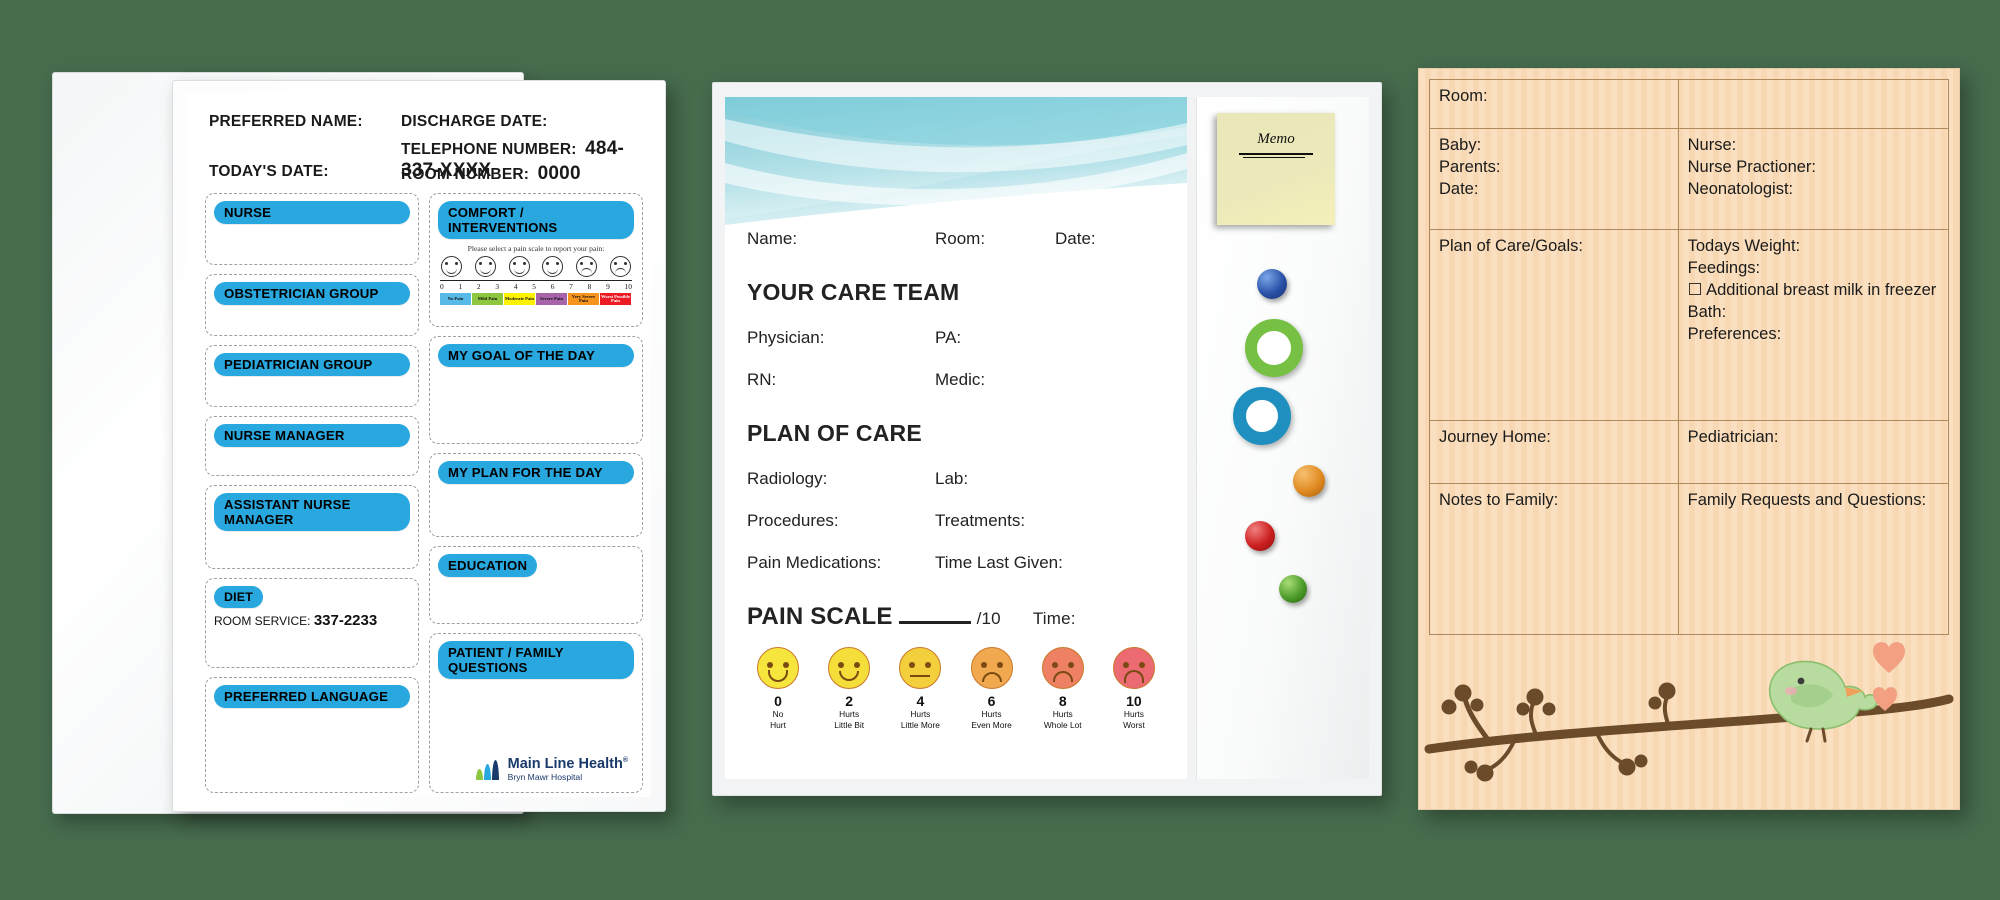  Describe the element at coordinates (841, 521) in the screenshot. I see `field-procedures: Procedures:` at that location.